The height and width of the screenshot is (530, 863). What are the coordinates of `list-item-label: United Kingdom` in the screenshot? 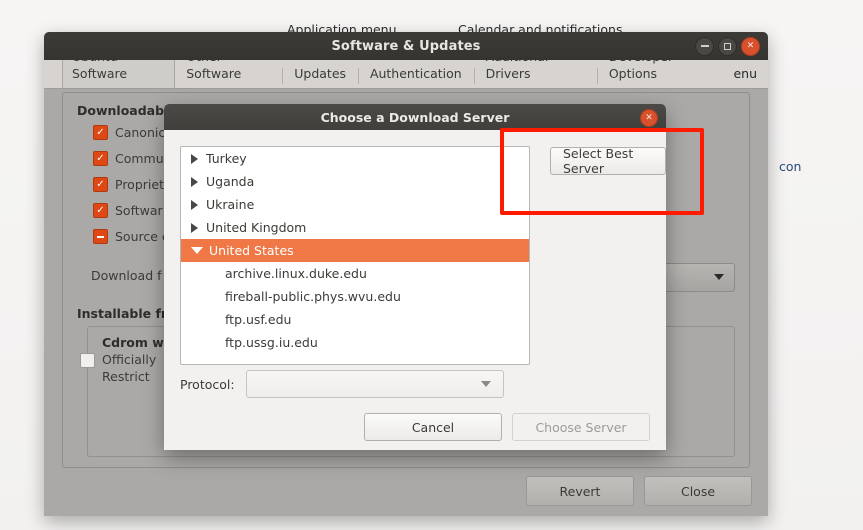 It's located at (256, 227).